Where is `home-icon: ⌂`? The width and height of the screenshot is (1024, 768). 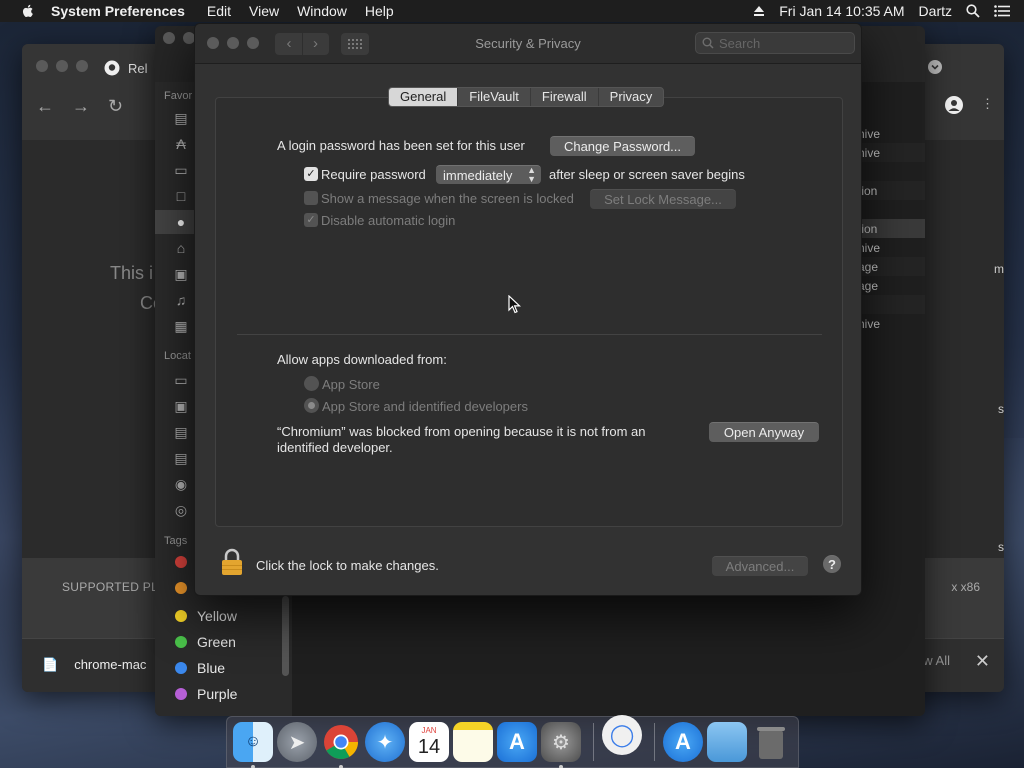
home-icon: ⌂ is located at coordinates (181, 248).